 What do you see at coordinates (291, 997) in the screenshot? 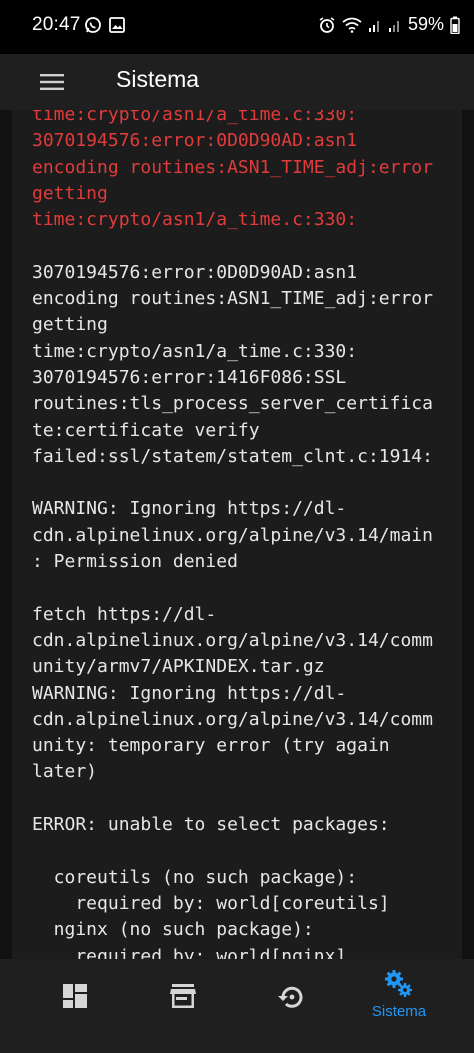
I see `restore-icon` at bounding box center [291, 997].